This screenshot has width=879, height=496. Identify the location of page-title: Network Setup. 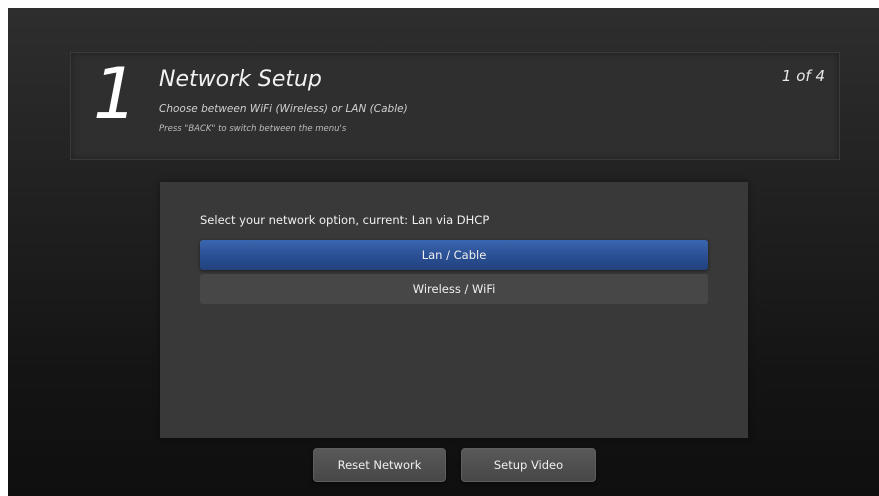
(240, 79).